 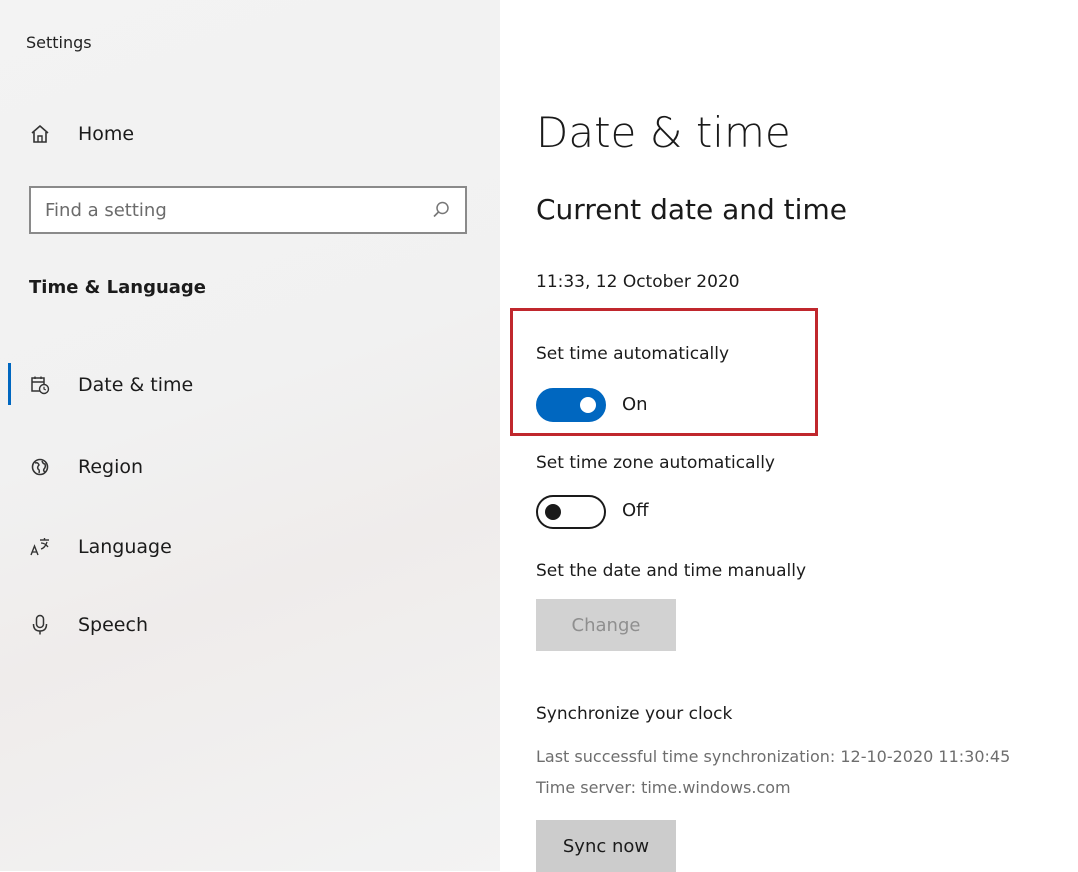 I want to click on language-icon, so click(x=40, y=547).